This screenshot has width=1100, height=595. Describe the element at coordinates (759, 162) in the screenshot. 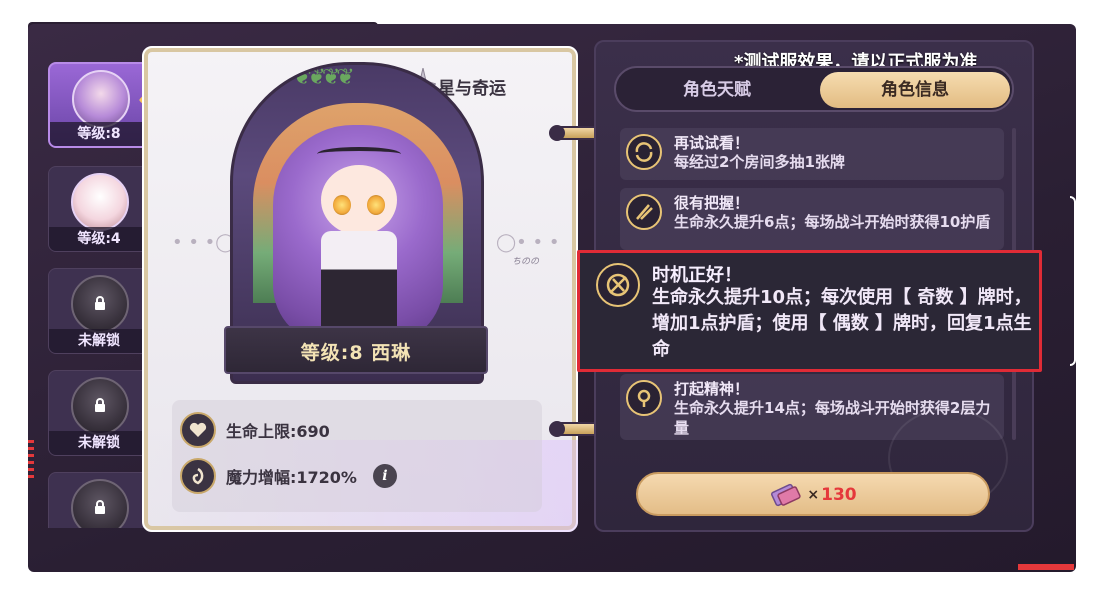

I see `talent-description: 每经过2个房间多抽1张牌` at that location.